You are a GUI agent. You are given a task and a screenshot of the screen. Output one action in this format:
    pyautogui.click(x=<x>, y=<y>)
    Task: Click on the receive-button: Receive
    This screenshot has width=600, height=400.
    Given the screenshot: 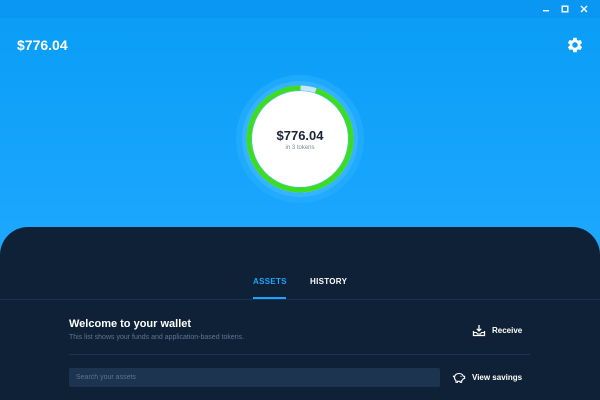 What is the action you would take?
    pyautogui.click(x=497, y=330)
    